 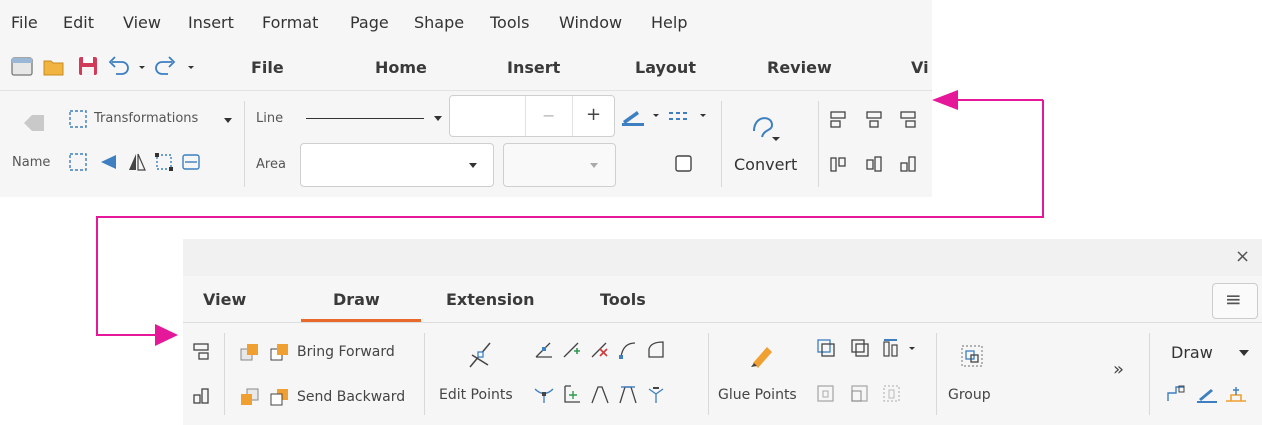 I want to click on edit-points-icon, so click(x=481, y=355).